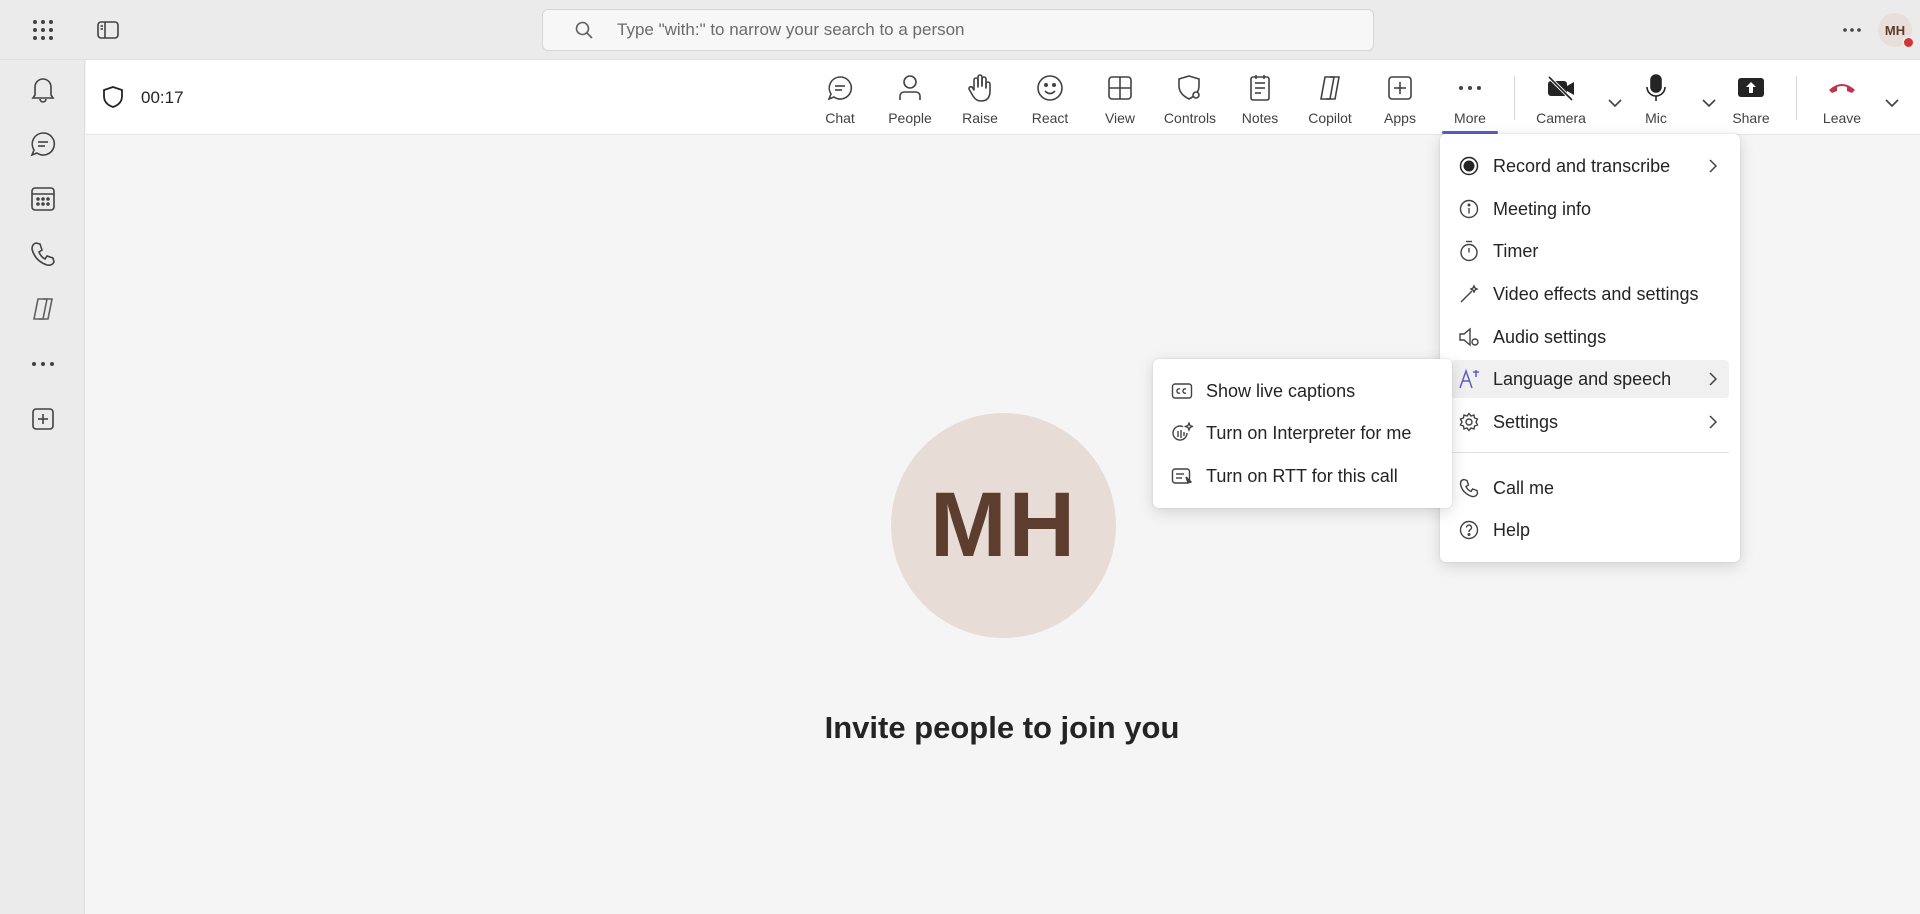  What do you see at coordinates (980, 118) in the screenshot?
I see `tool-label: Raise` at bounding box center [980, 118].